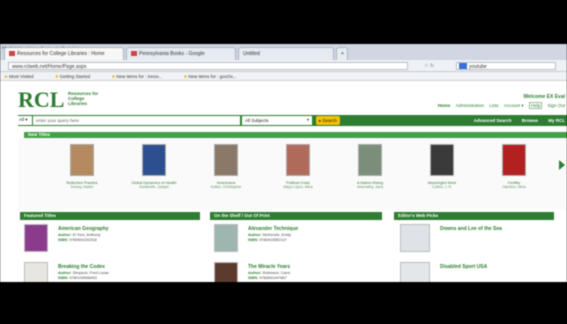 This screenshot has width=567, height=324. What do you see at coordinates (208, 66) in the screenshot?
I see `address-bar: www.rclweb.net/Home/Page.aspx` at bounding box center [208, 66].